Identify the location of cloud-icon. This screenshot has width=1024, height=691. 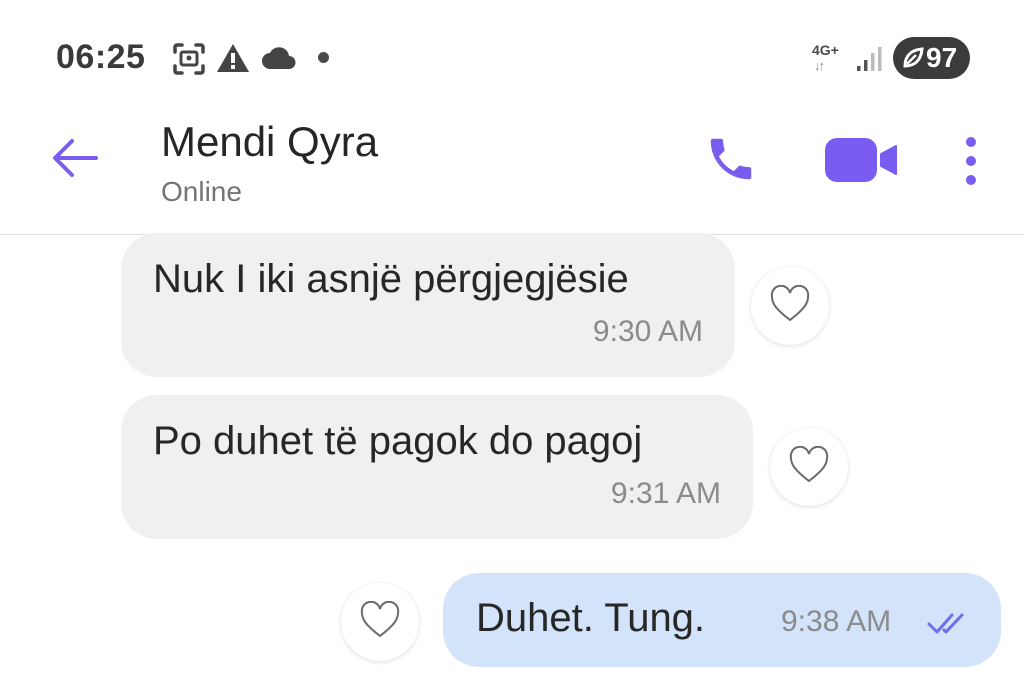
(279, 60).